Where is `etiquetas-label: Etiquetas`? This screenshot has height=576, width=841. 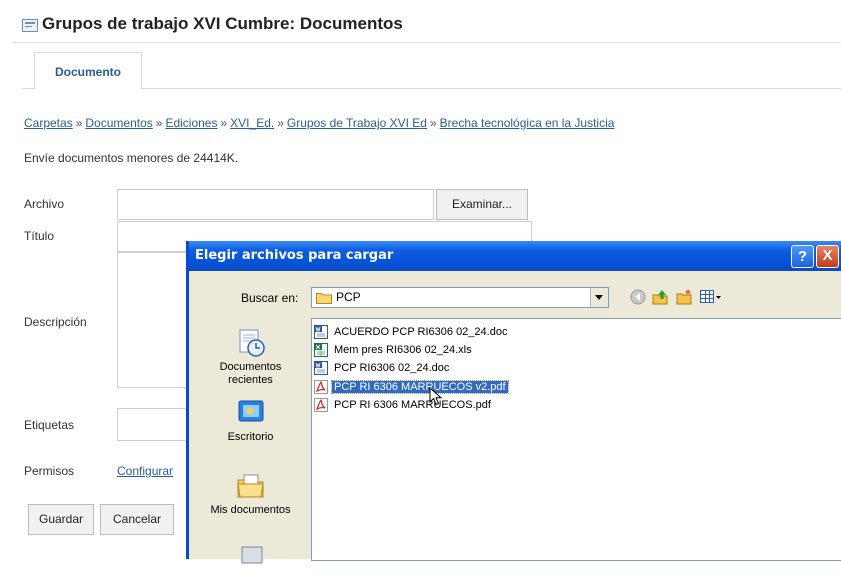
etiquetas-label: Etiquetas is located at coordinates (49, 425).